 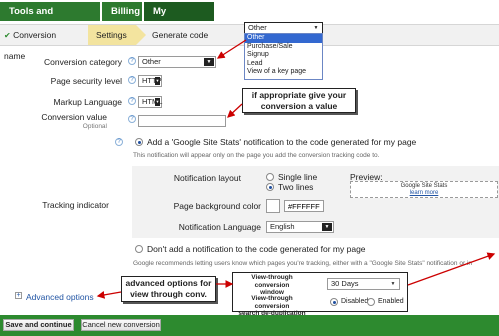 I want to click on page-bg-color-input, so click(x=304, y=206).